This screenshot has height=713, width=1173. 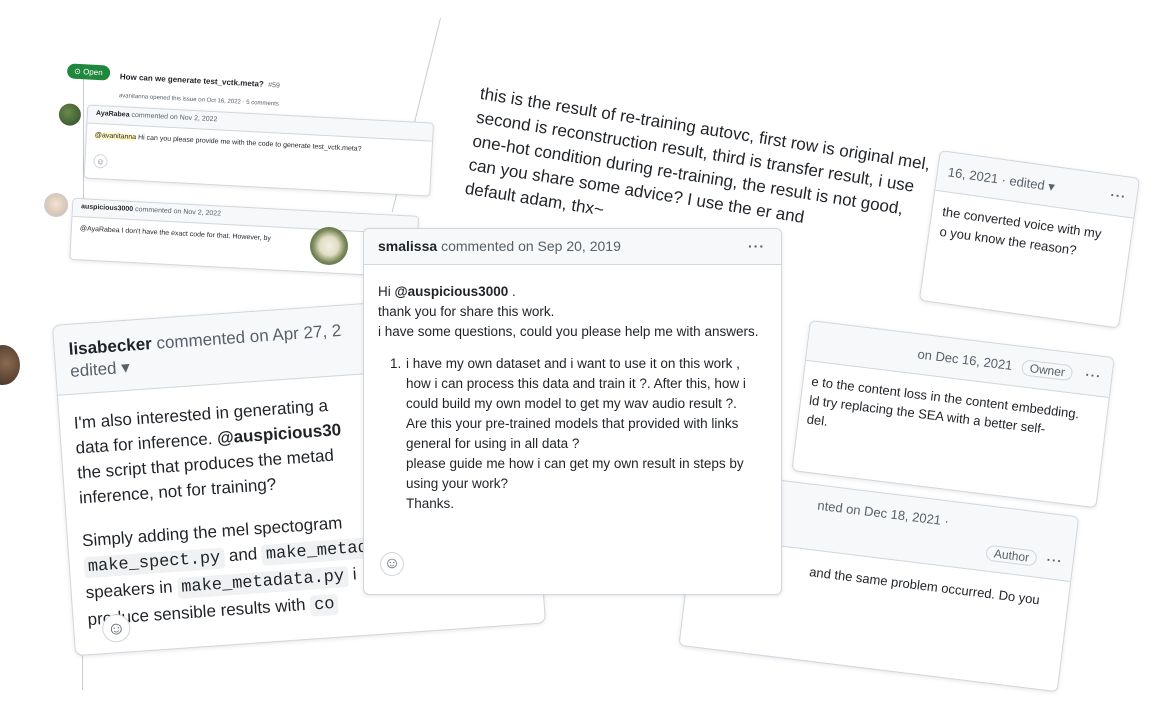 What do you see at coordinates (113, 114) in the screenshot?
I see `comment-author: AyaRabea` at bounding box center [113, 114].